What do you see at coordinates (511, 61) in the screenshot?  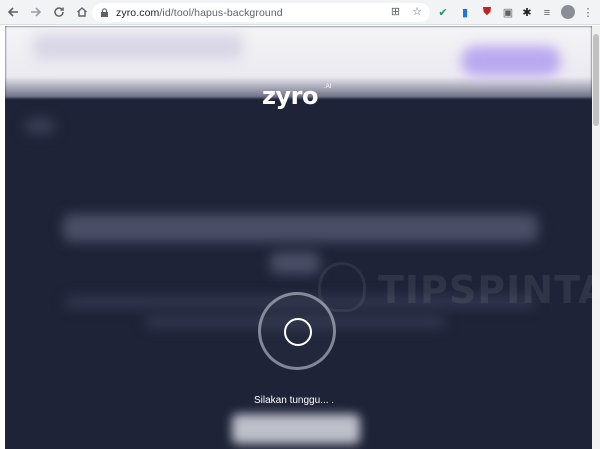 I see `blurred-signup-button` at bounding box center [511, 61].